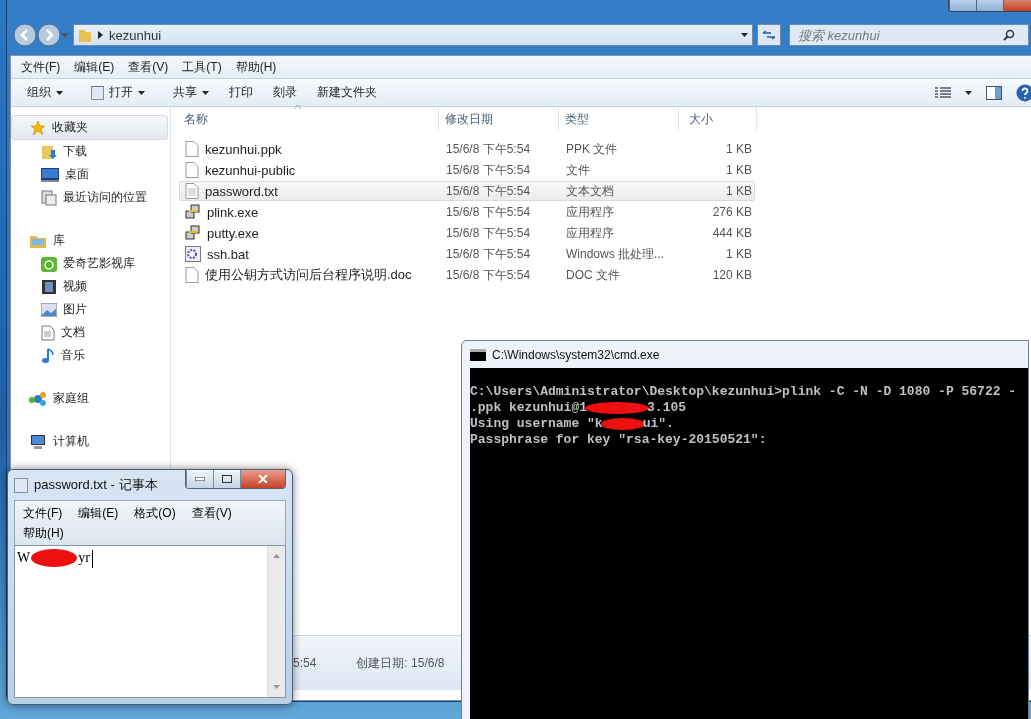 This screenshot has width=1031, height=719. I want to click on file-row: 使用公钥方式访问后台程序说明.doc 15/6/8 下午5:54 DOC 文件 120 KB, so click(467, 275).